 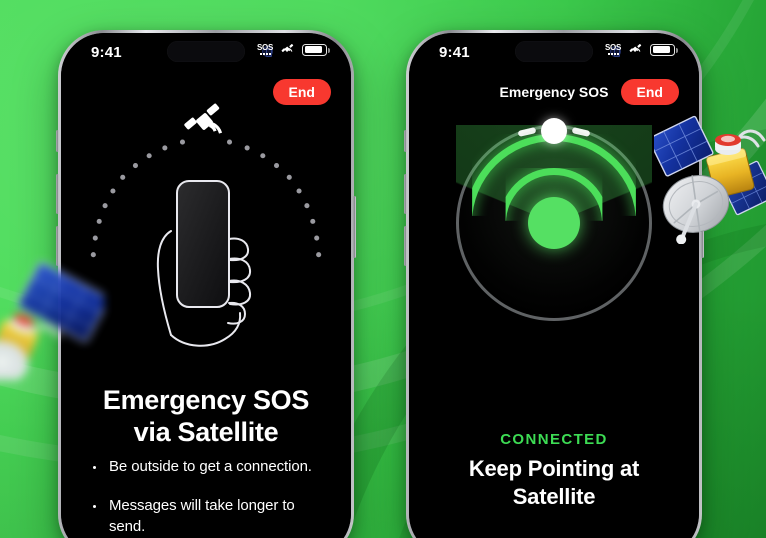 What do you see at coordinates (554, 468) in the screenshot?
I see `page-title-line1: Keep Pointing at` at bounding box center [554, 468].